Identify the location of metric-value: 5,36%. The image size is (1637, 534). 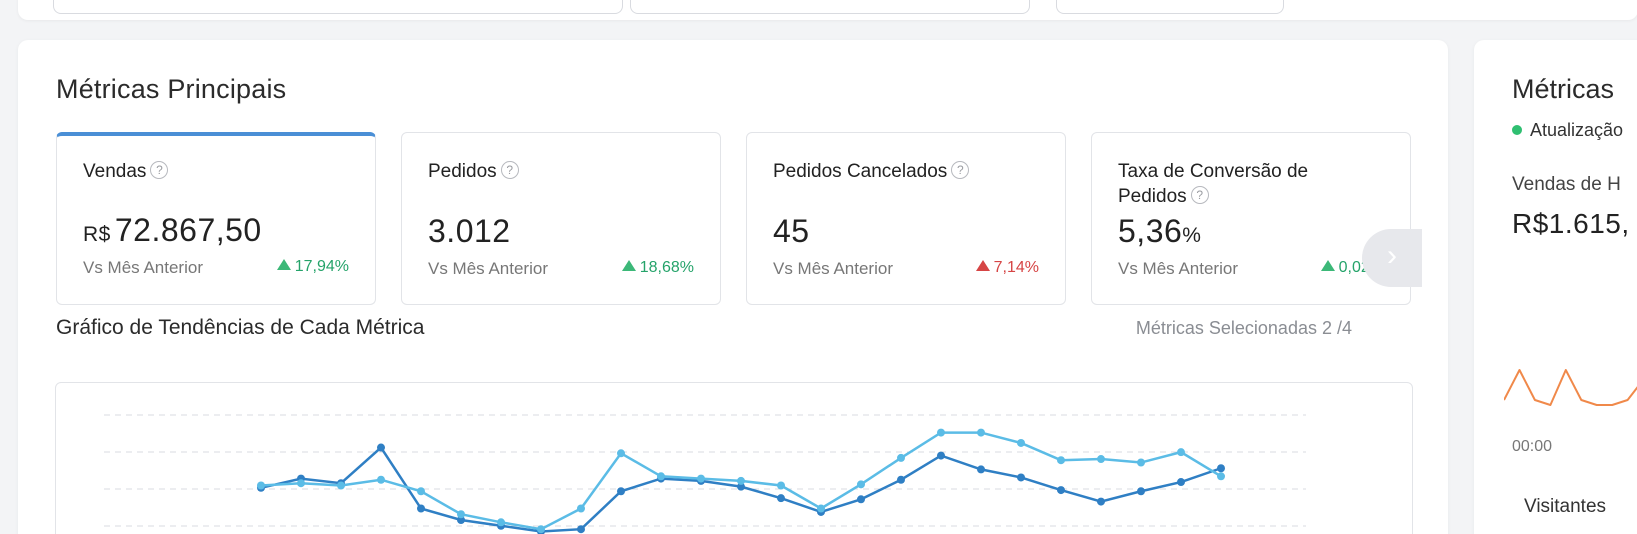
(1160, 231).